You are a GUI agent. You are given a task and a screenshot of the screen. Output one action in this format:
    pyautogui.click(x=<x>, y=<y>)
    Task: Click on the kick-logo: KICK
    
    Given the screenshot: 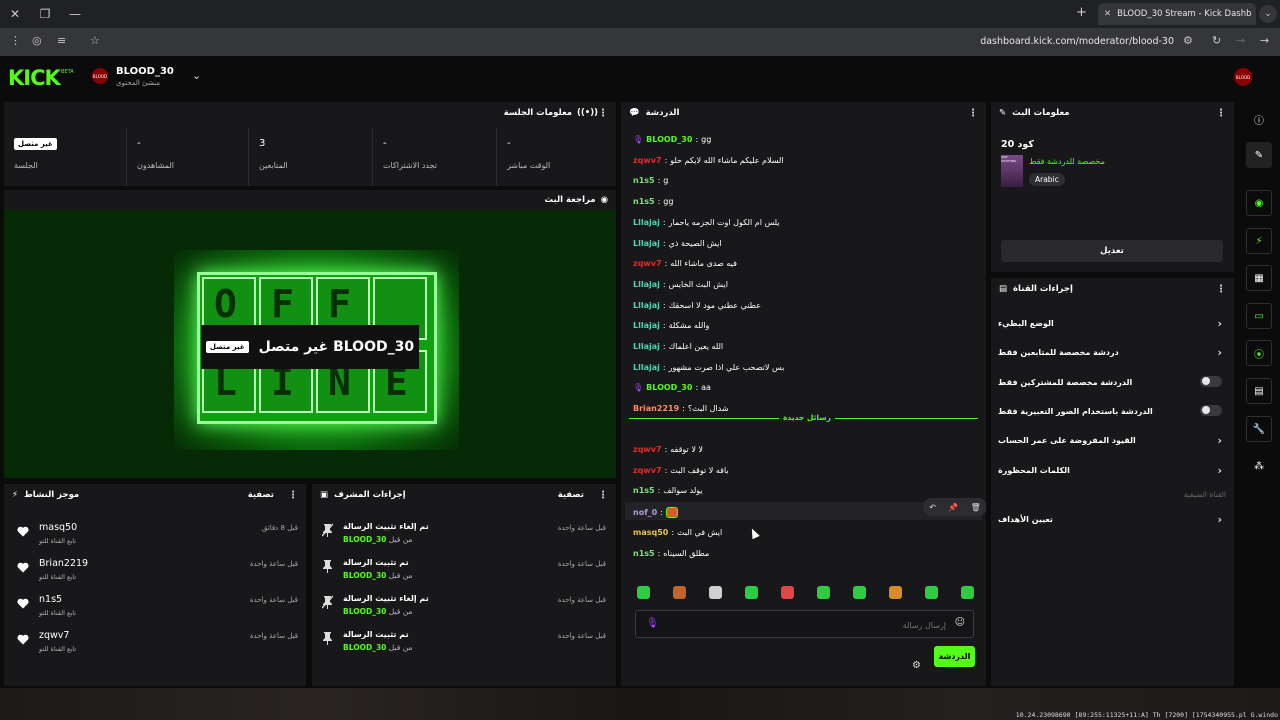 What is the action you would take?
    pyautogui.click(x=34, y=78)
    